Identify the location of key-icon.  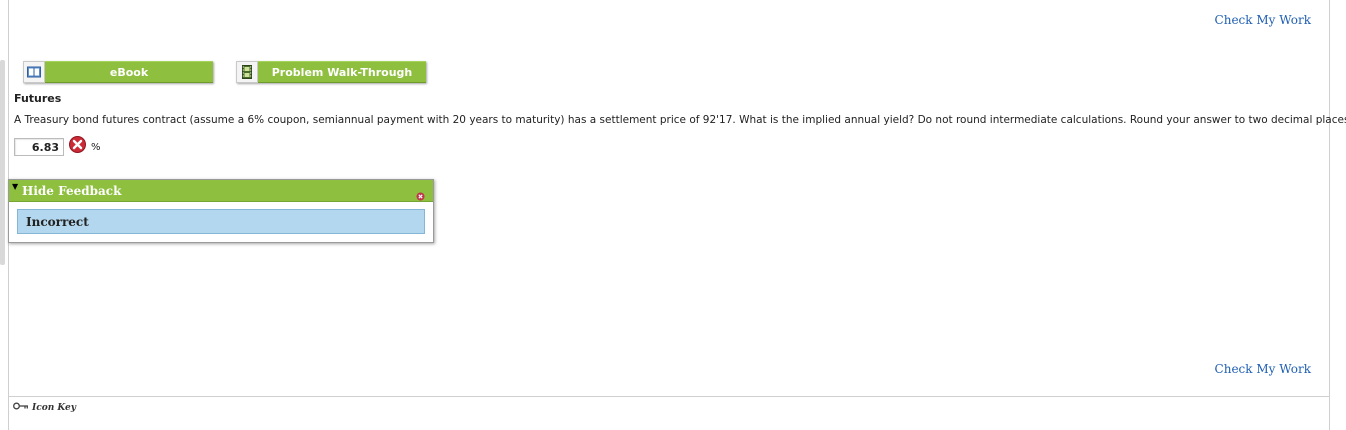
(22, 407).